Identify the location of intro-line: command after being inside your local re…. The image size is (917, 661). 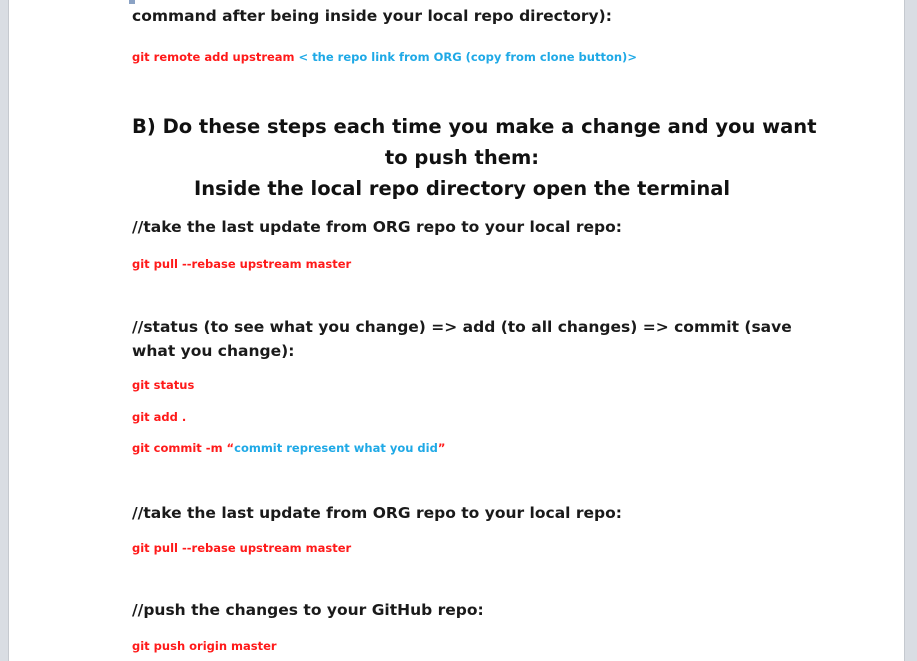
(372, 16).